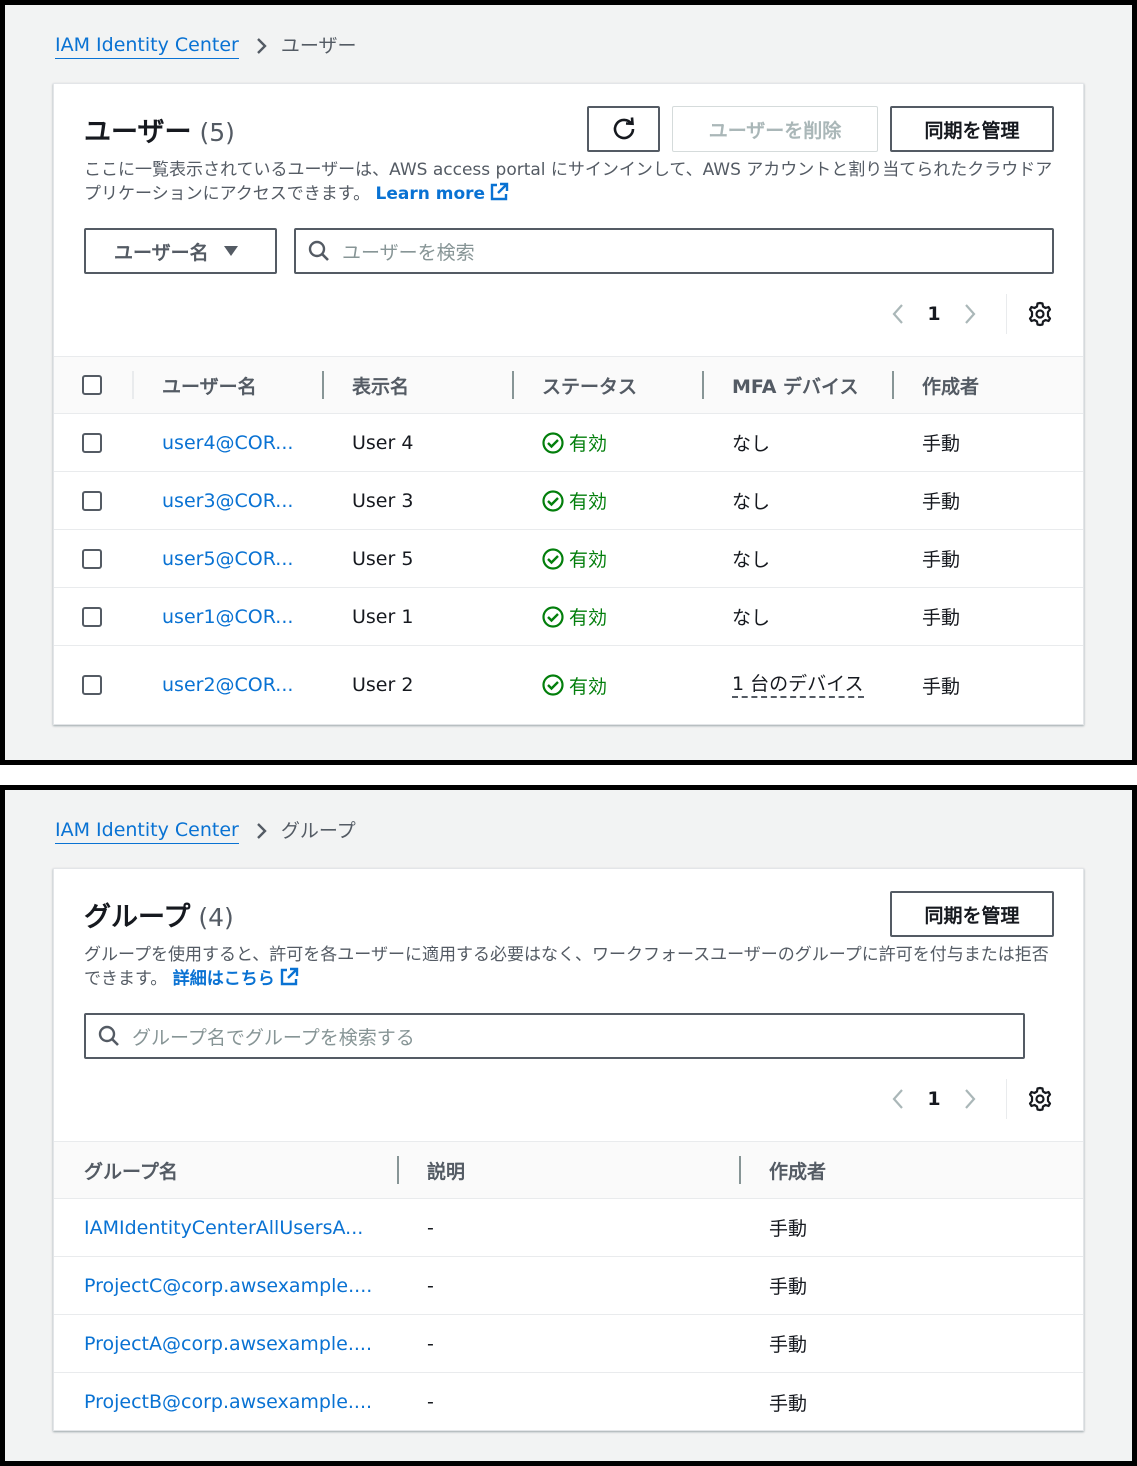 The height and width of the screenshot is (1466, 1137). I want to click on display-name: User 4, so click(383, 442).